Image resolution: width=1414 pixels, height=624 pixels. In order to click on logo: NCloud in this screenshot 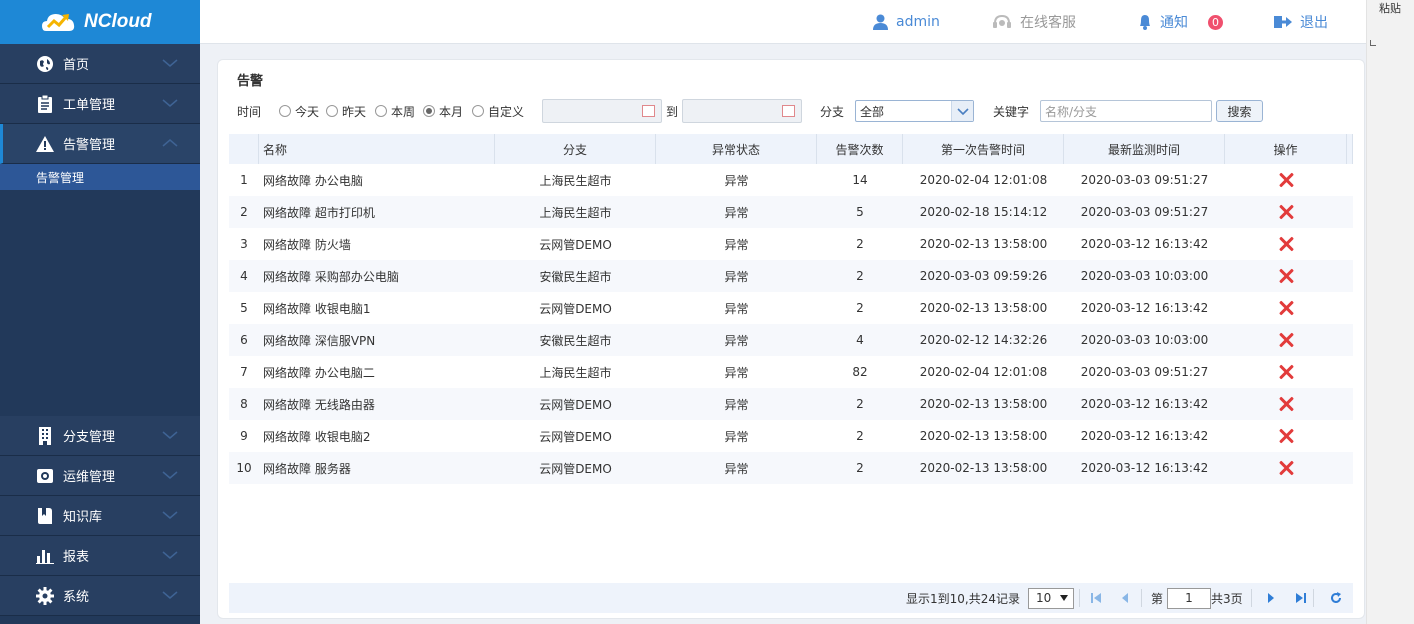, I will do `click(100, 22)`.